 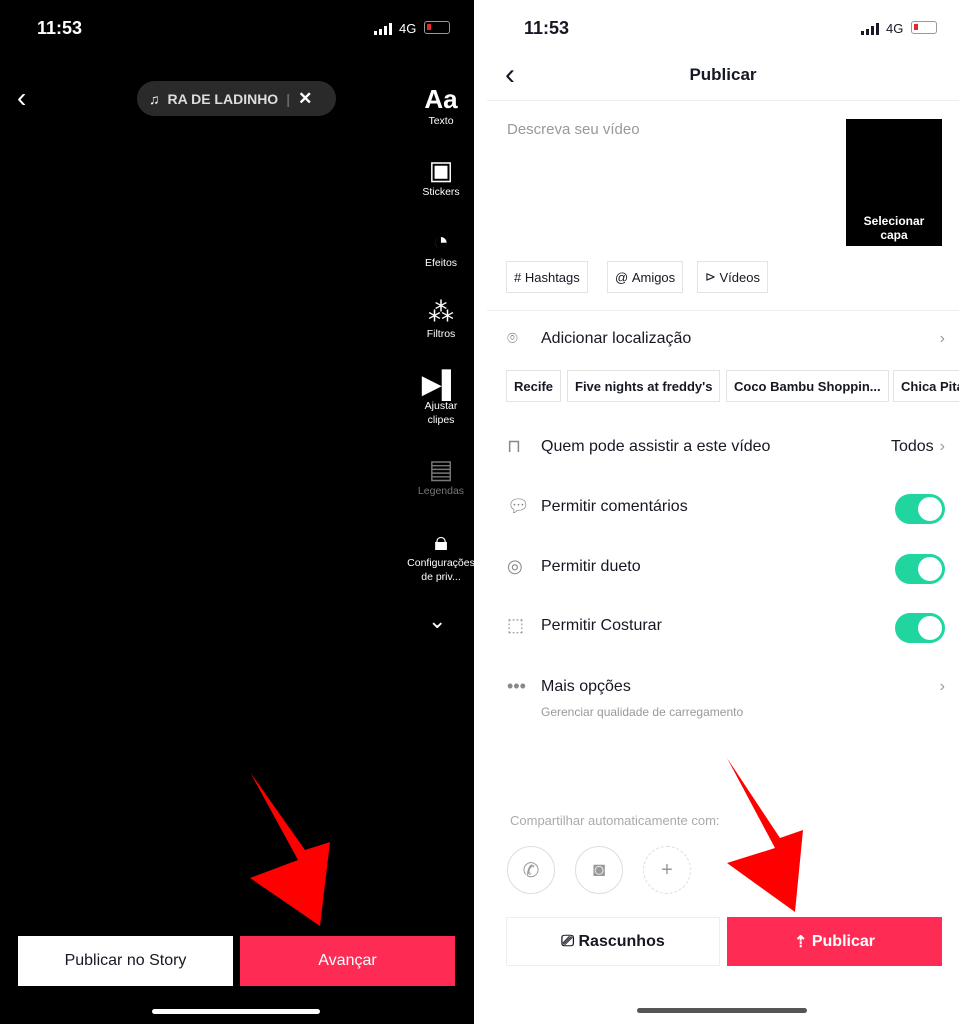 What do you see at coordinates (290, 849) in the screenshot?
I see `red-arrow-left` at bounding box center [290, 849].